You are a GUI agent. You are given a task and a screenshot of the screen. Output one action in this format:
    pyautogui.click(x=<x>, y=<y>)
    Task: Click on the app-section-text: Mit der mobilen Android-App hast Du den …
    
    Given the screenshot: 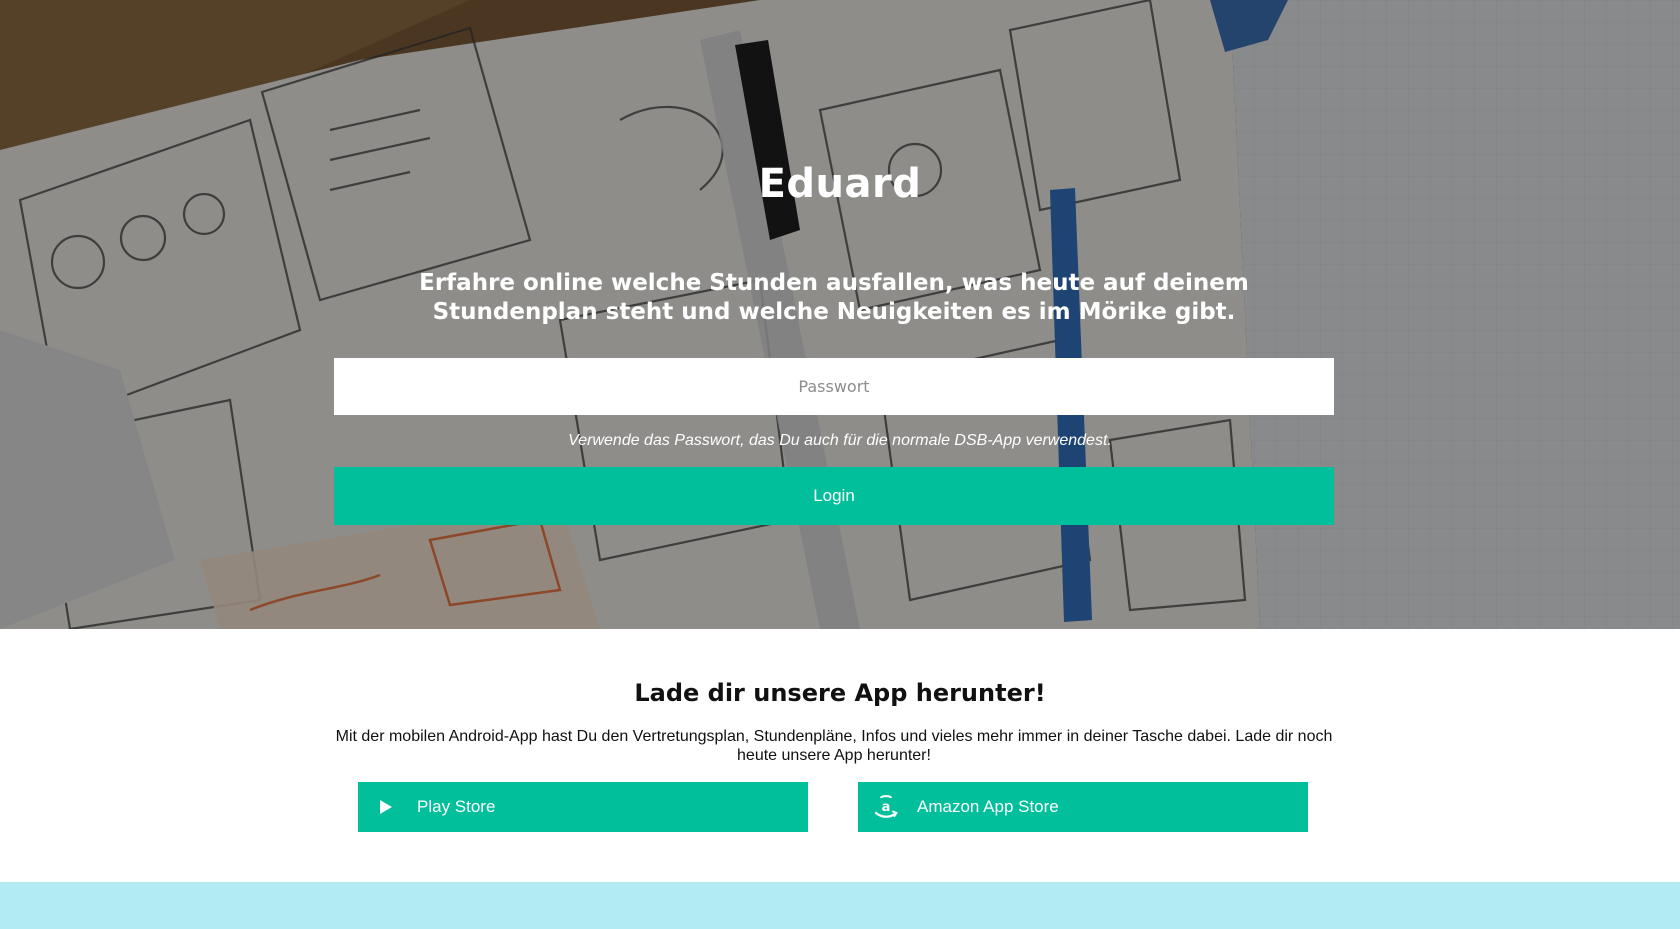 What is the action you would take?
    pyautogui.click(x=834, y=746)
    